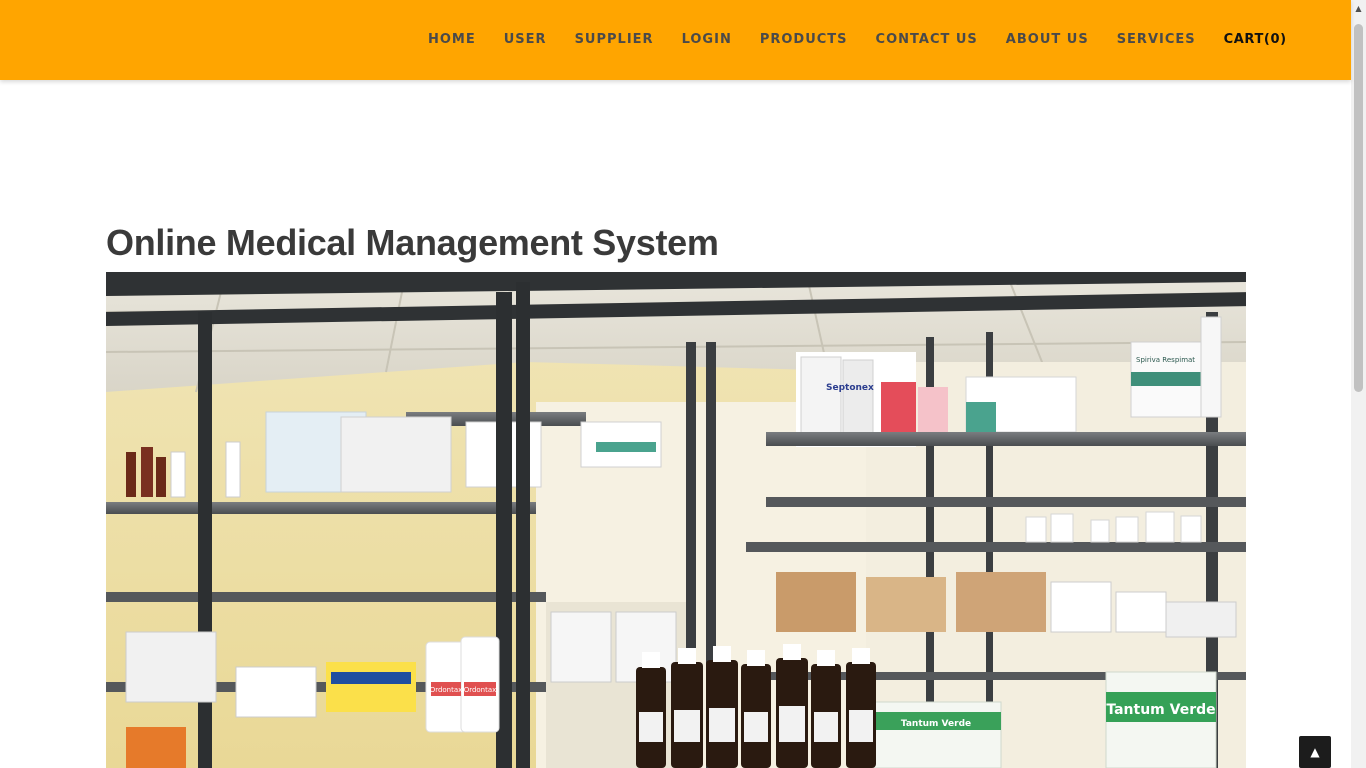 Image resolution: width=1366 pixels, height=768 pixels. I want to click on scroll-up-arrow-icon: ▲, so click(1358, 8).